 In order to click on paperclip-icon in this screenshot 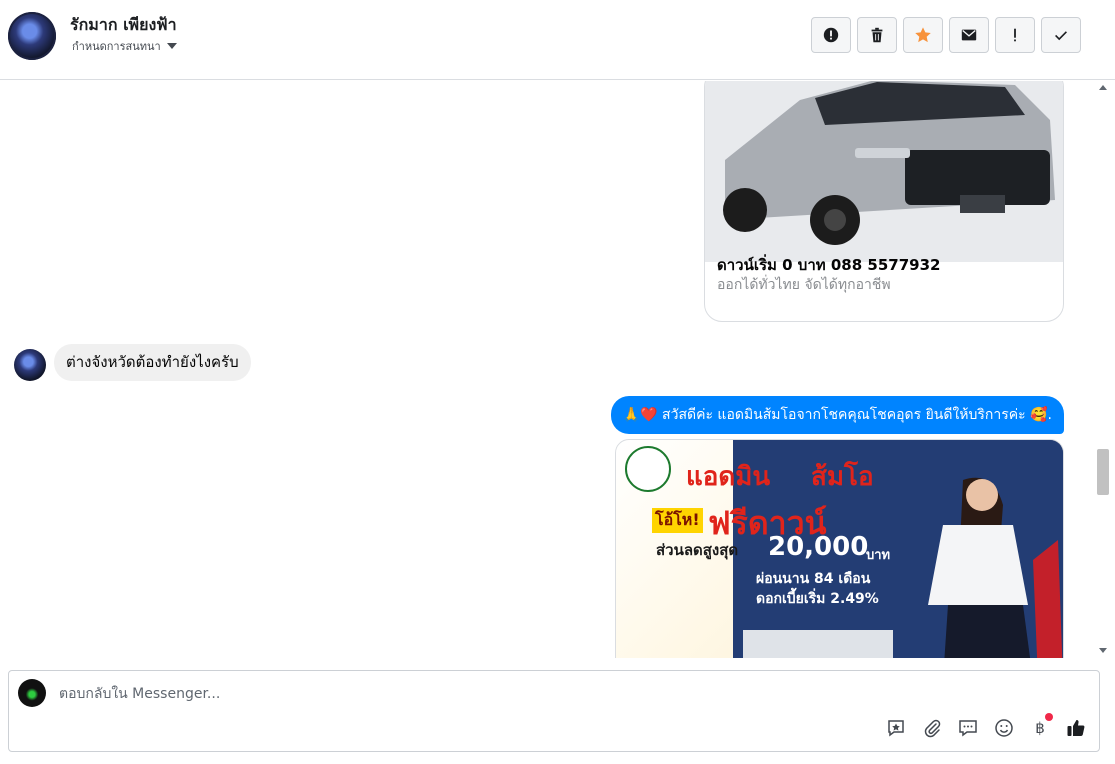, I will do `click(932, 728)`.